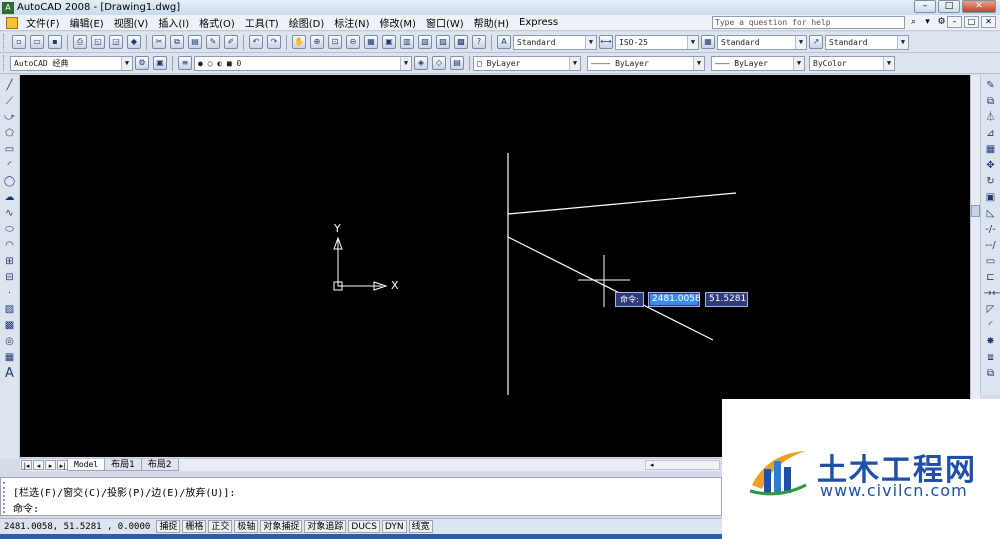 This screenshot has height=539, width=1000. I want to click on send-to-back-icon: ⧉, so click(991, 374).